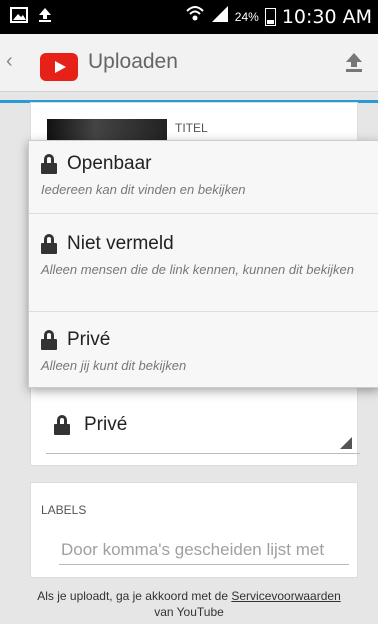  Describe the element at coordinates (354, 62) in the screenshot. I see `upload-action-icon` at that location.